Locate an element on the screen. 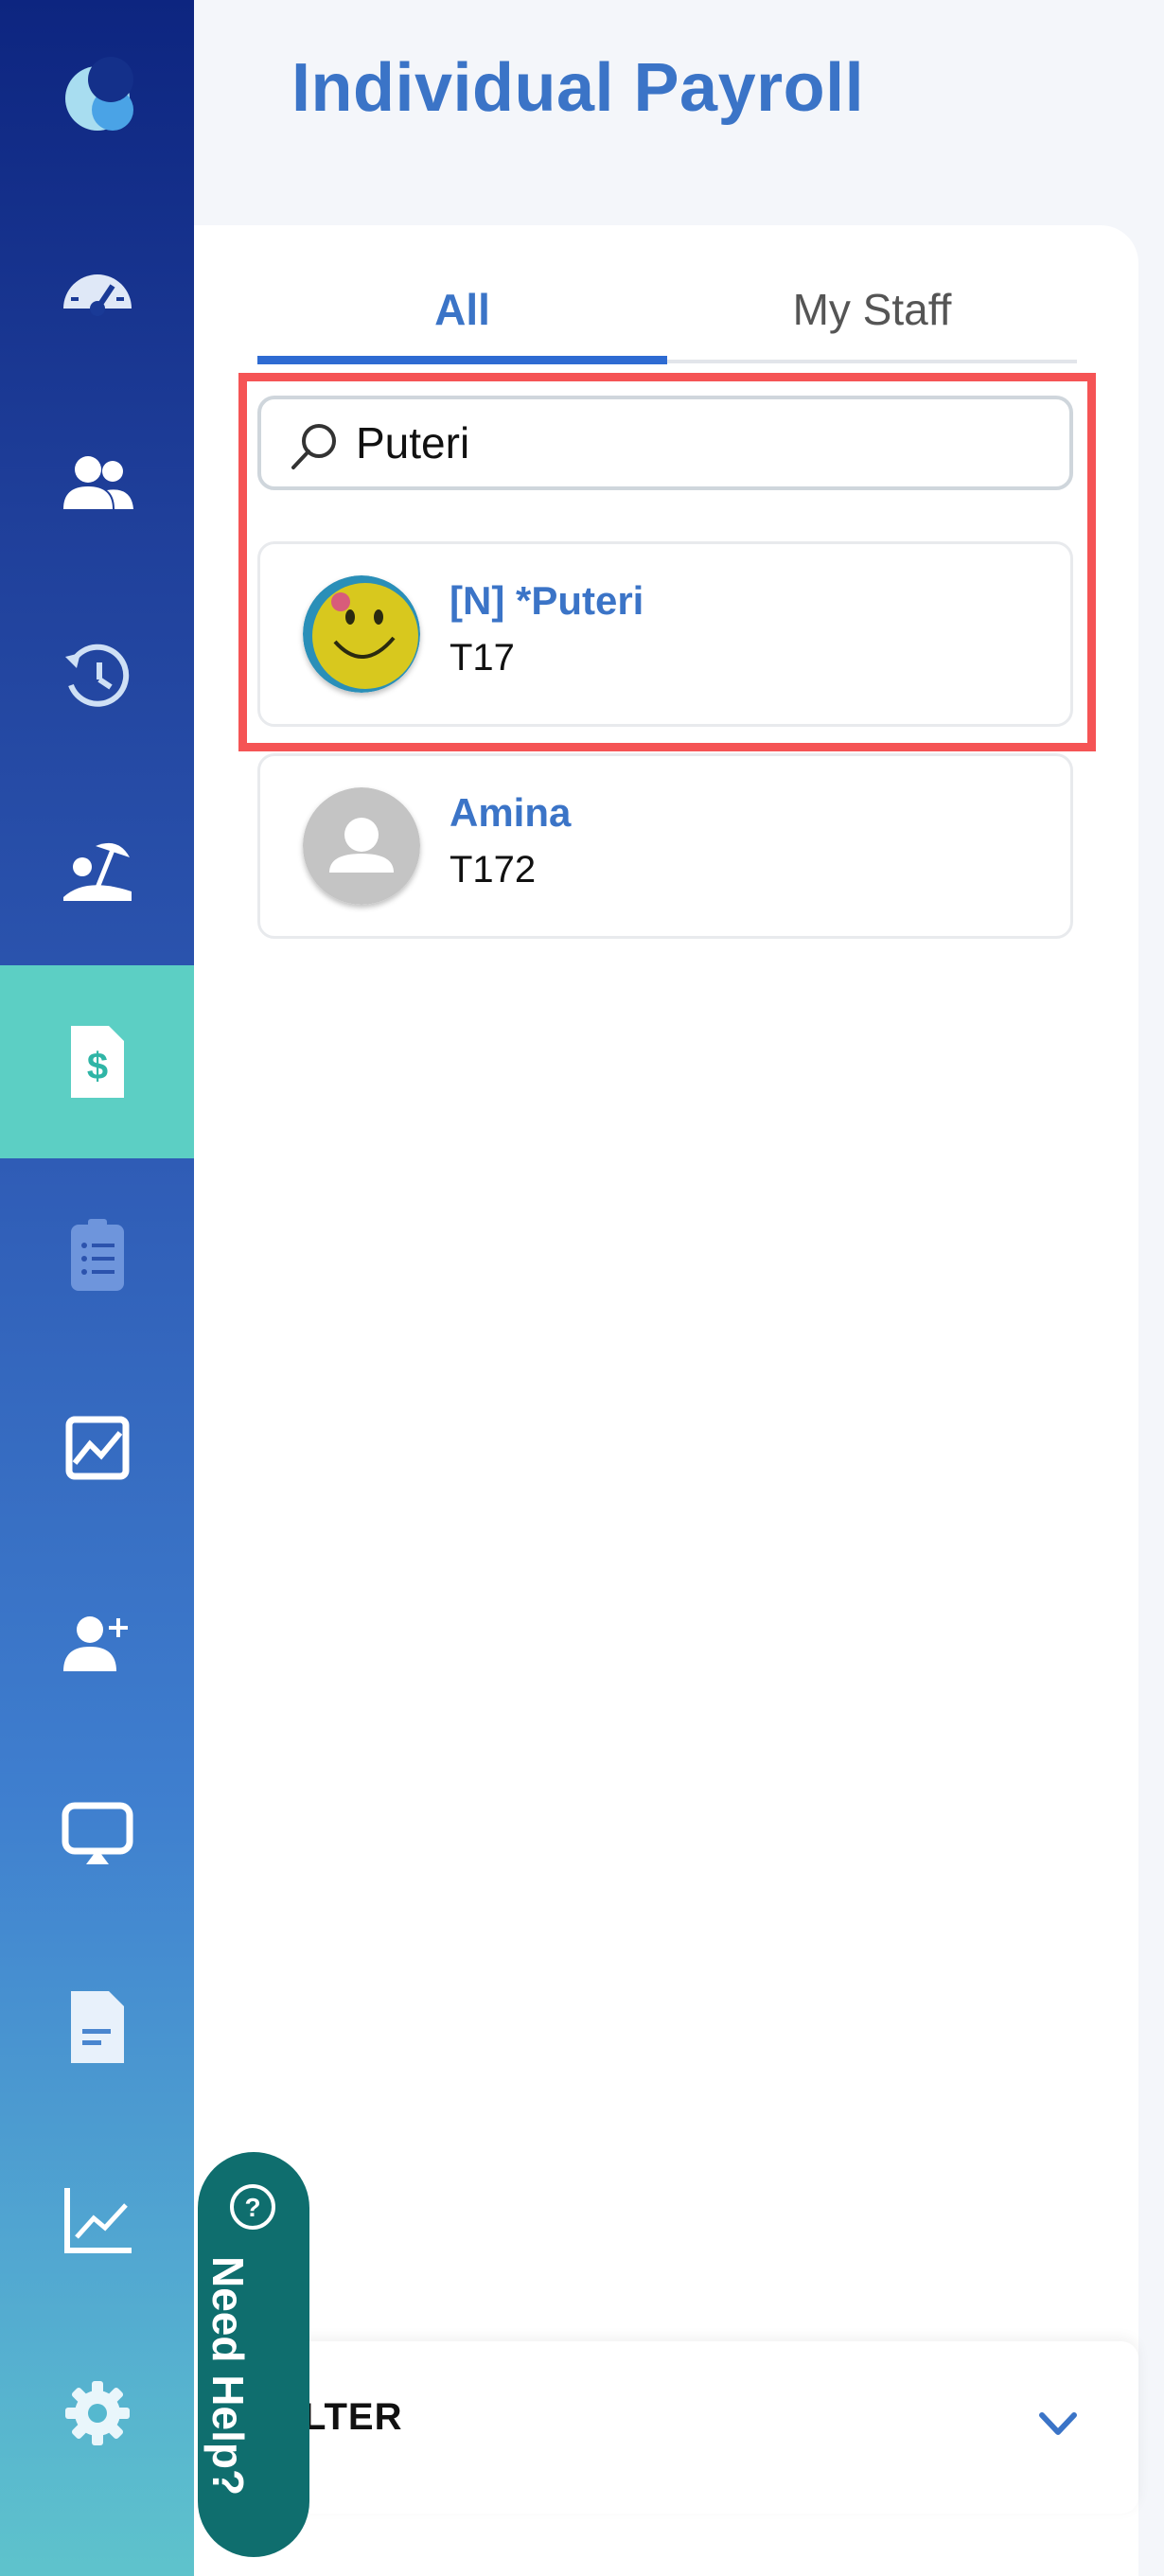 The height and width of the screenshot is (2576, 1164). sidebar-item-attendance is located at coordinates (97, 675).